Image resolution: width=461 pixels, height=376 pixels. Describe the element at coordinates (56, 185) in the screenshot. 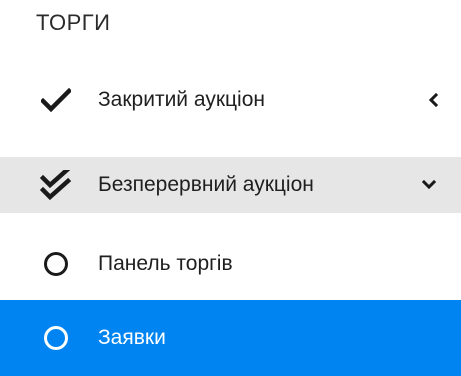

I see `double-check-icon` at that location.